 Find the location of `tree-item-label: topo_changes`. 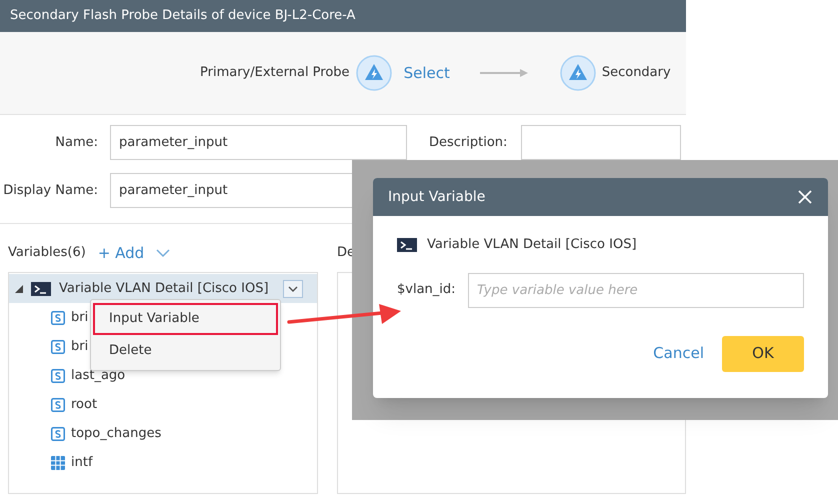

tree-item-label: topo_changes is located at coordinates (116, 433).